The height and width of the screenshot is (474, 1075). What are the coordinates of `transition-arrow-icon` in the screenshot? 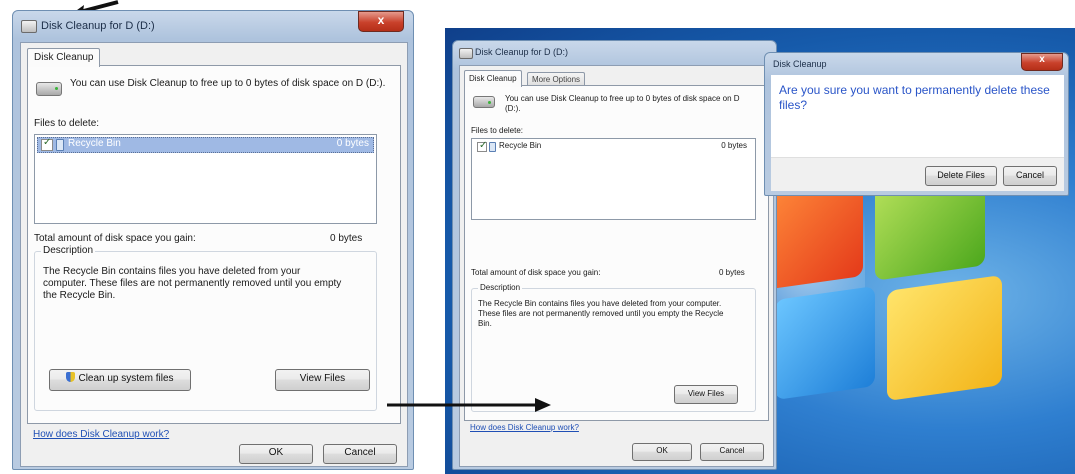 It's located at (469, 405).